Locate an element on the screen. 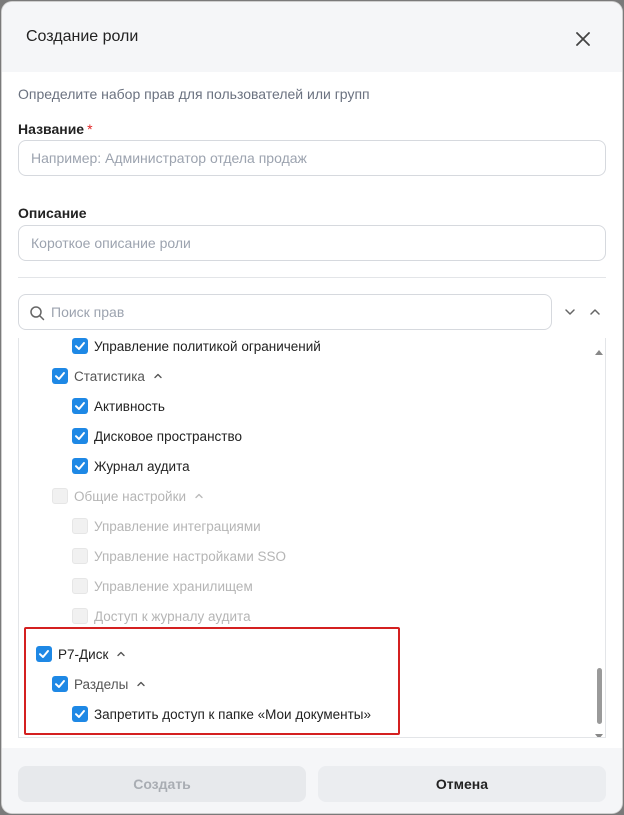 The image size is (624, 815). permission-row: Р7-Диск is located at coordinates (81, 654).